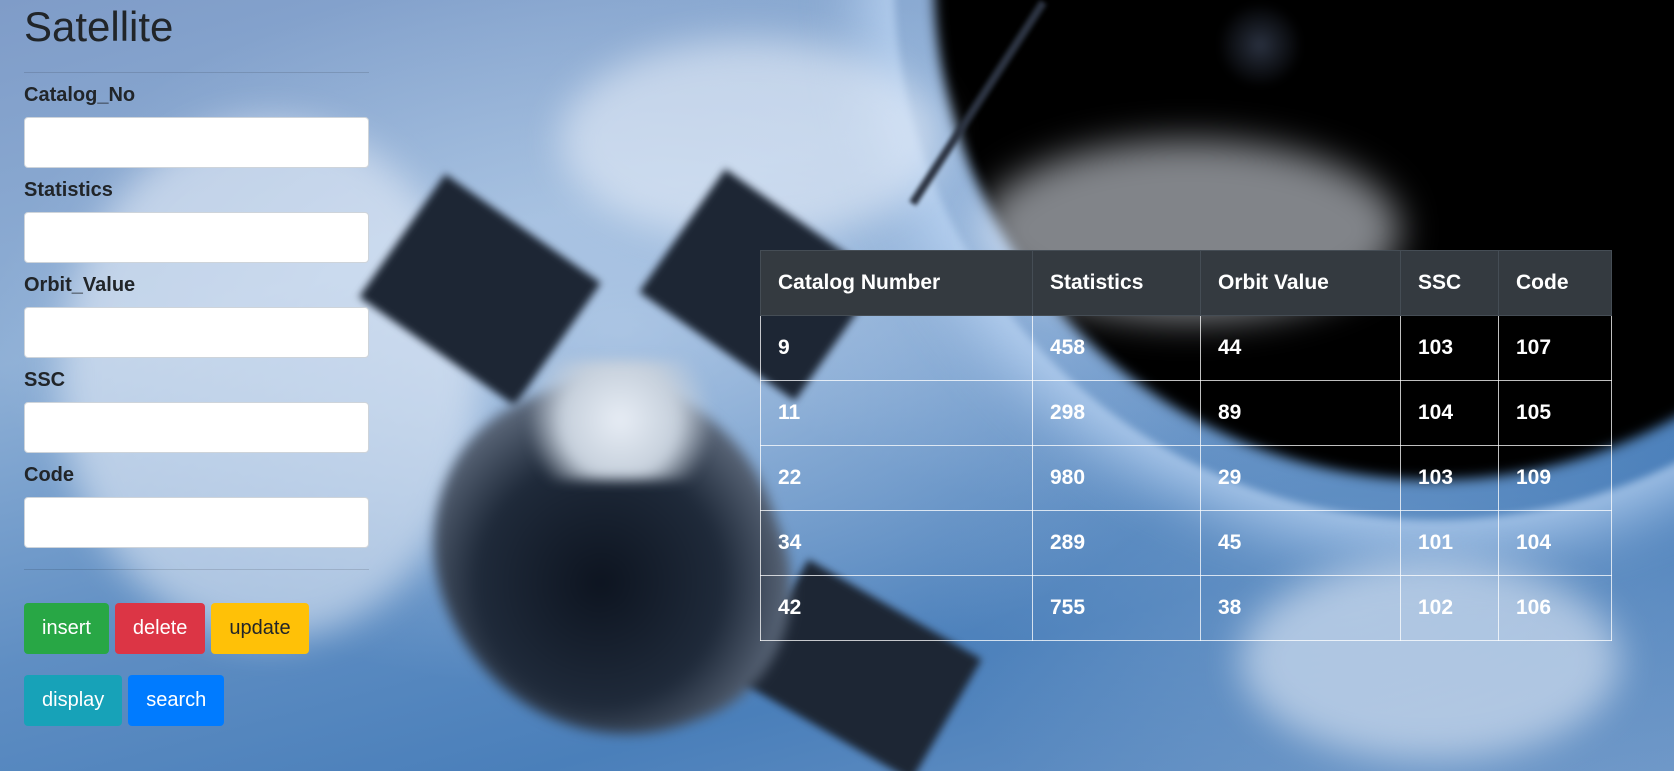  What do you see at coordinates (1555, 608) in the screenshot?
I see `cell-code: 106` at bounding box center [1555, 608].